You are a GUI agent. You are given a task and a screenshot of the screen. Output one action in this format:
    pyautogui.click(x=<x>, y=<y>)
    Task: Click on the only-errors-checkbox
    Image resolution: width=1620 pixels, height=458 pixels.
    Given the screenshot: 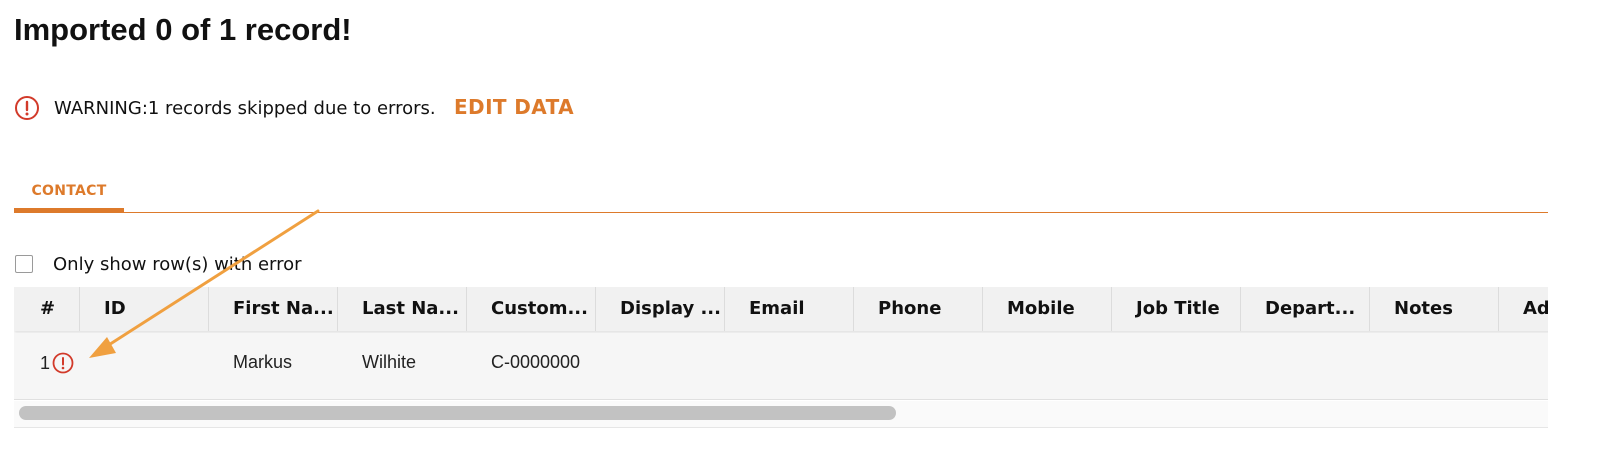 What is the action you would take?
    pyautogui.click(x=24, y=264)
    